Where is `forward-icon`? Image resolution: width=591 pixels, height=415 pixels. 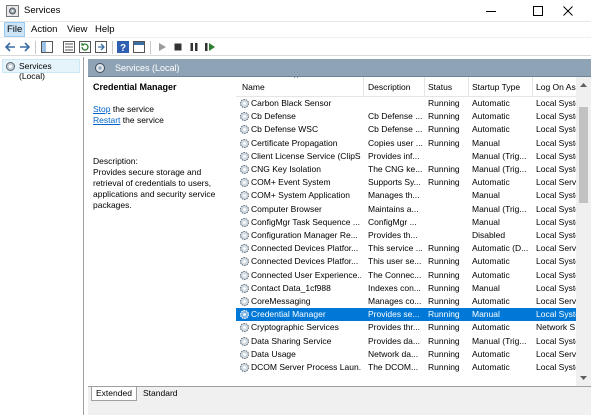 forward-icon is located at coordinates (25, 47).